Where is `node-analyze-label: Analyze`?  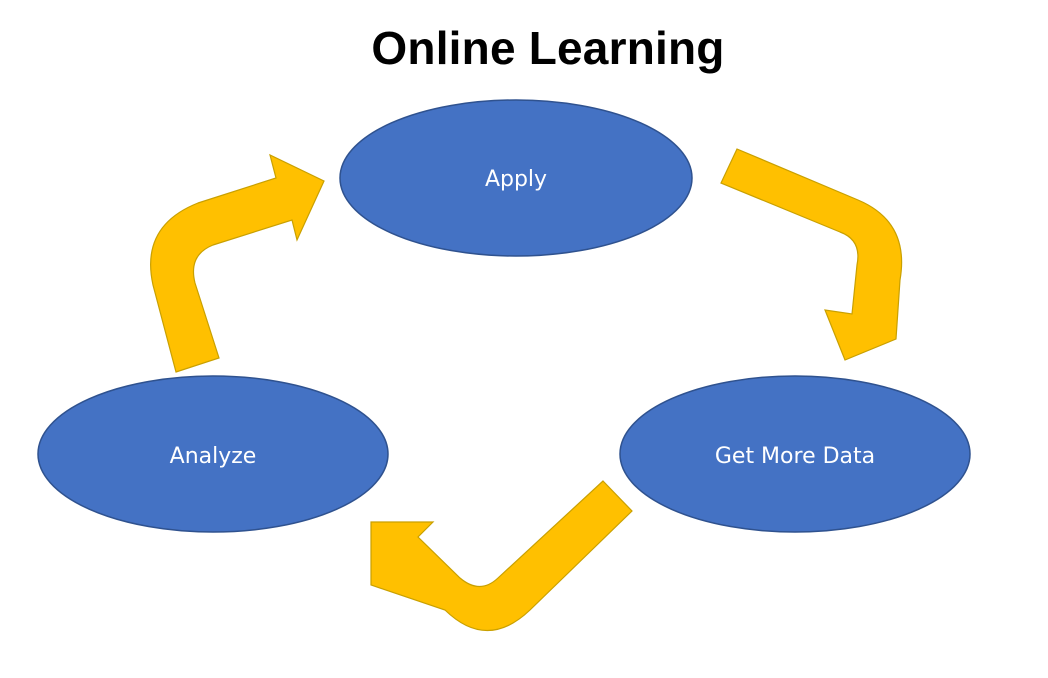
node-analyze-label: Analyze is located at coordinates (213, 456).